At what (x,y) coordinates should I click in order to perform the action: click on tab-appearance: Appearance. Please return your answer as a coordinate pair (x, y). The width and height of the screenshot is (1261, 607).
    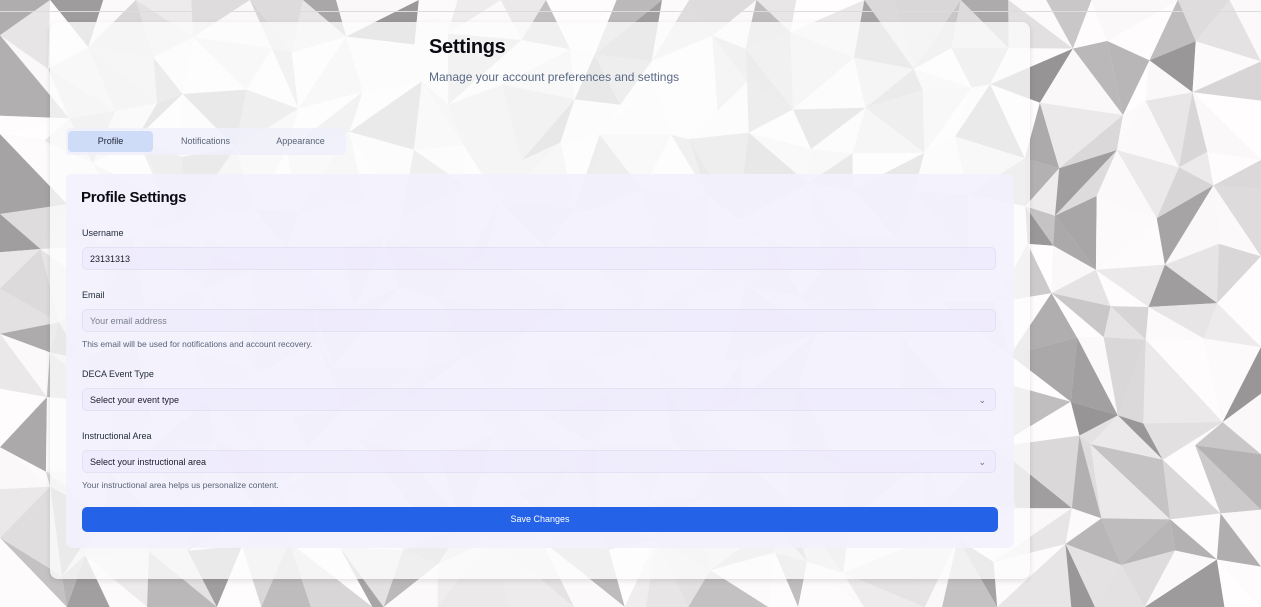
    Looking at the image, I should click on (300, 141).